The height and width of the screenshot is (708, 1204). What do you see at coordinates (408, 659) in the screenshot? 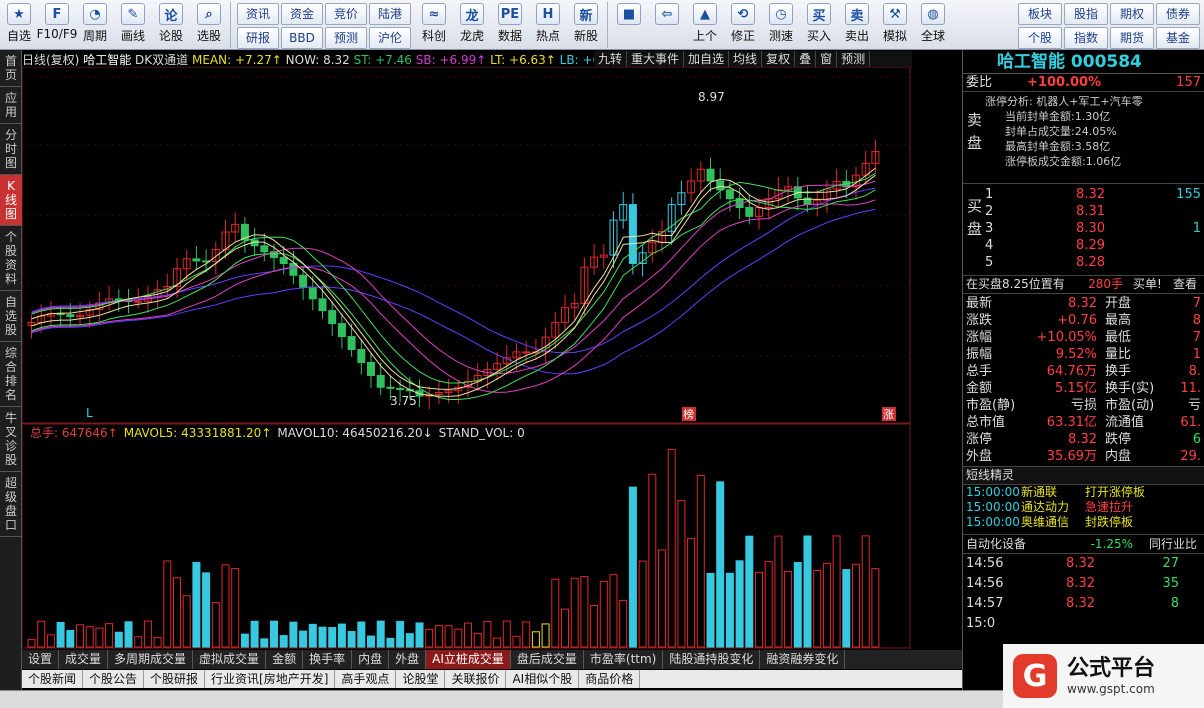
I see `indicator-tab-7: 外盘` at bounding box center [408, 659].